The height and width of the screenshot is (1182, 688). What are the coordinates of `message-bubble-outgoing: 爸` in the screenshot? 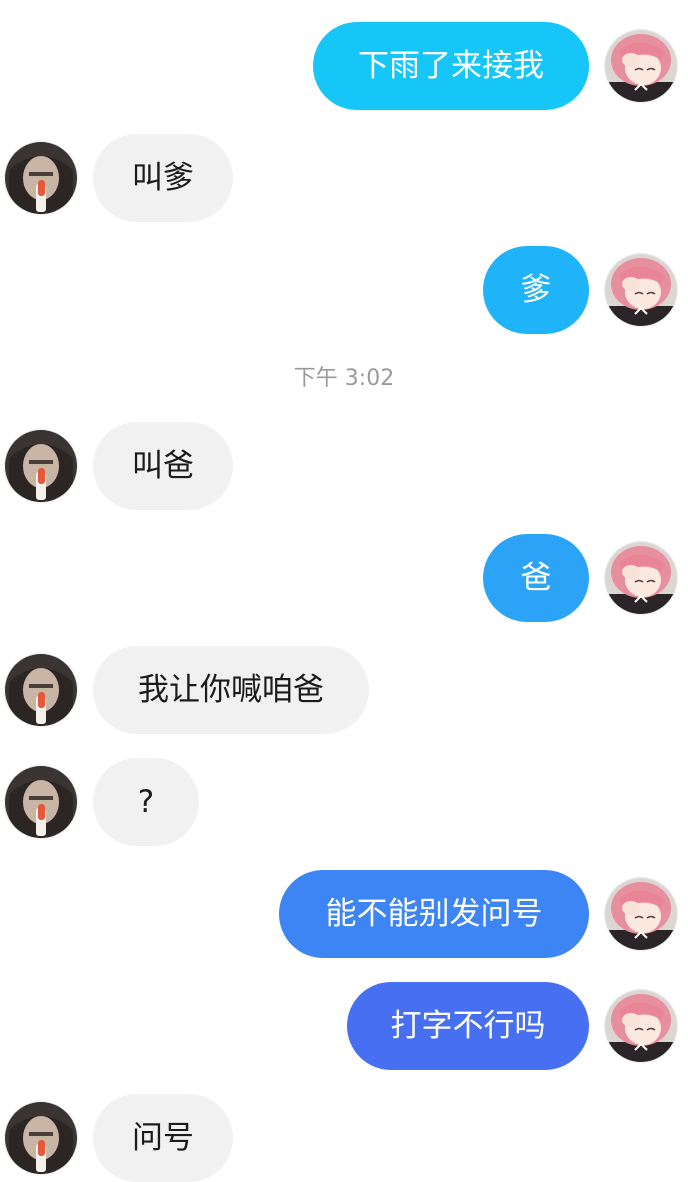 It's located at (536, 578).